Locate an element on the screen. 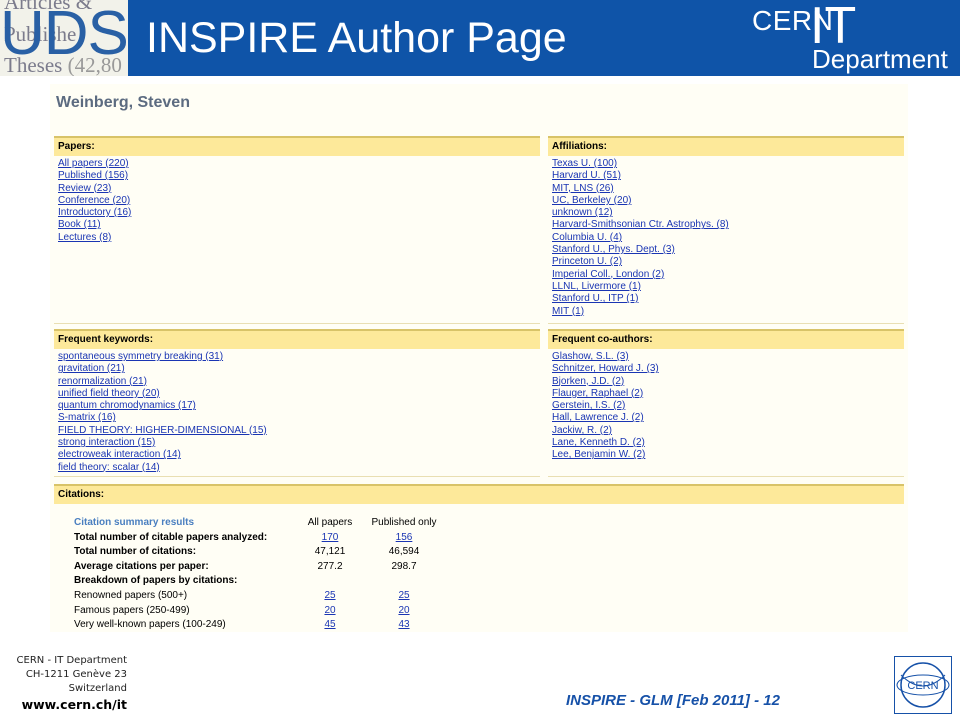 This screenshot has width=960, height=720. row-label: Very well-known papers (100-249) is located at coordinates (150, 625).